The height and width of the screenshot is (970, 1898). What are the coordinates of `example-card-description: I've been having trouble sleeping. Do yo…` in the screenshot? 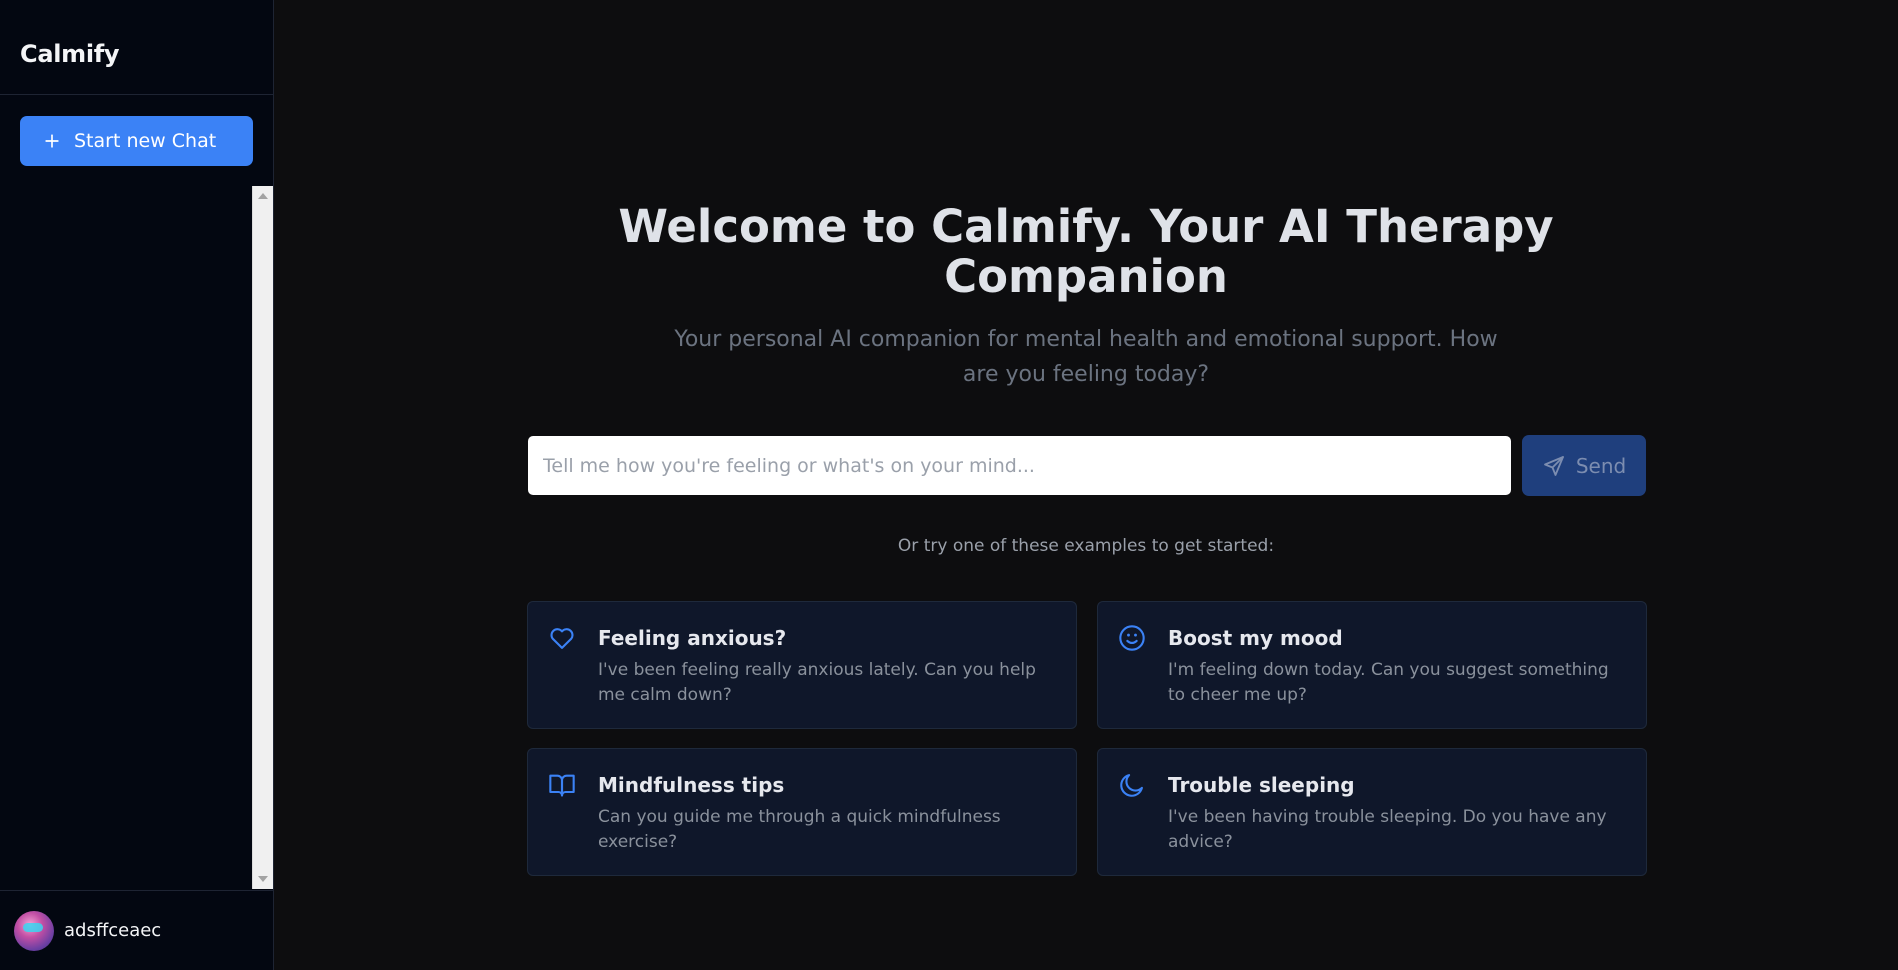 It's located at (1387, 829).